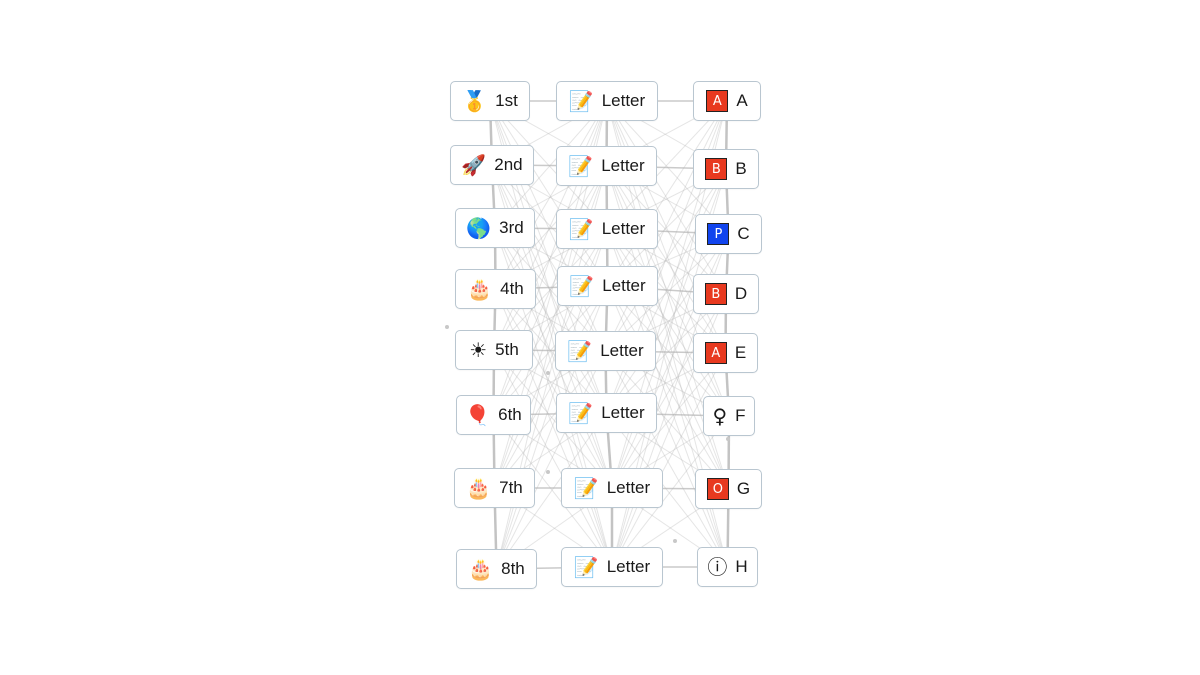 The image size is (1200, 675). I want to click on alphabet-node: PC, so click(728, 234).